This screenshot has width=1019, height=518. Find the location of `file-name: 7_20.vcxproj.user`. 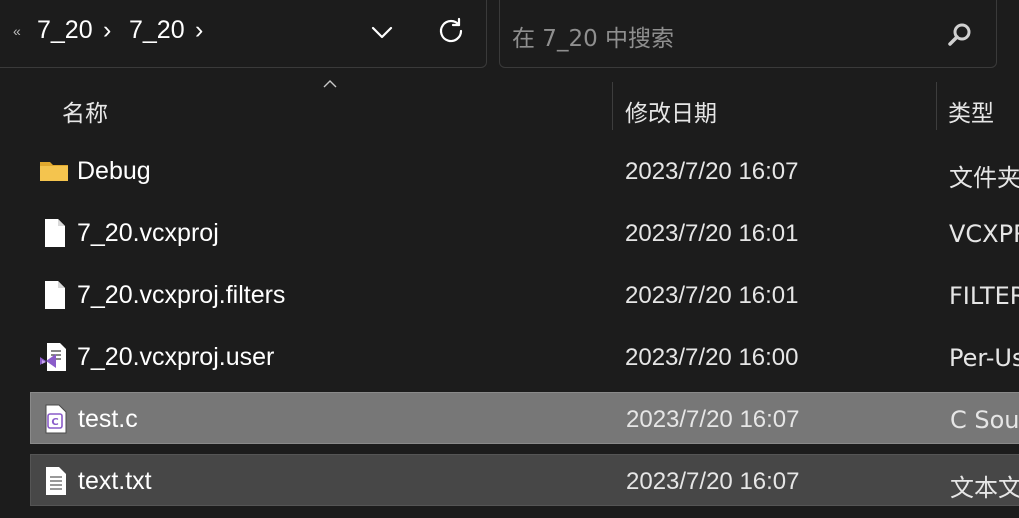

file-name: 7_20.vcxproj.user is located at coordinates (176, 357).